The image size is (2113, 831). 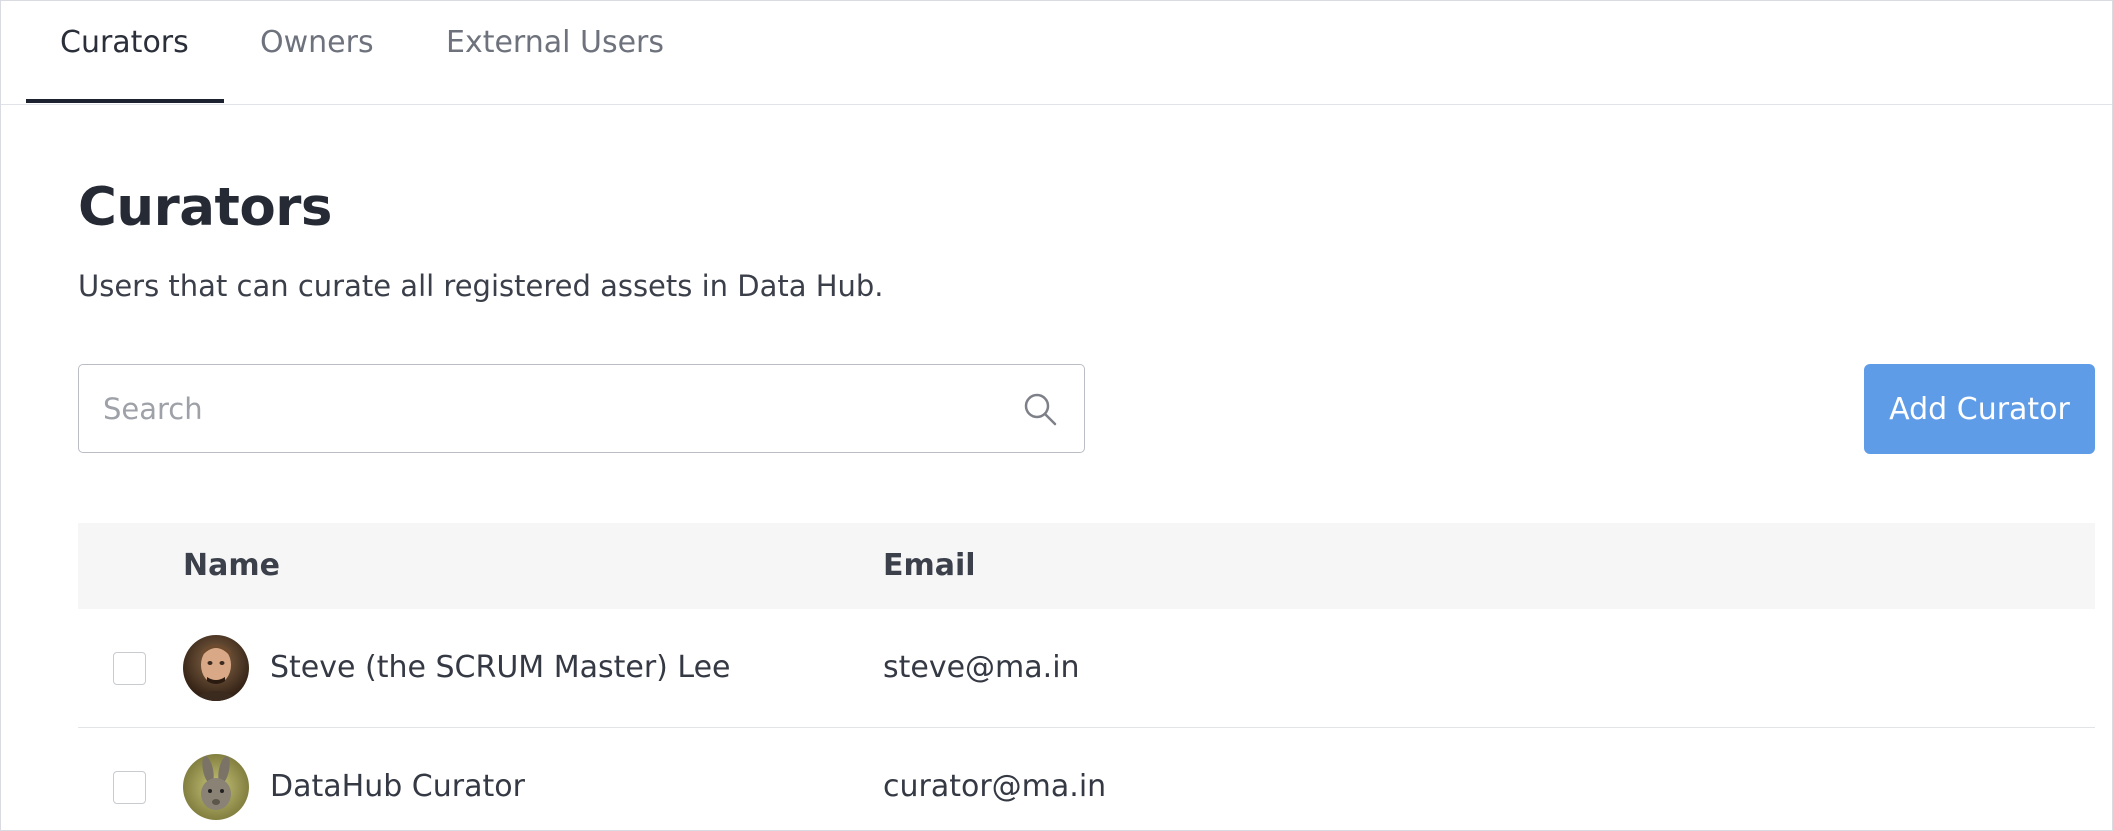 I want to click on user-email: steve@ma.in, so click(x=981, y=667).